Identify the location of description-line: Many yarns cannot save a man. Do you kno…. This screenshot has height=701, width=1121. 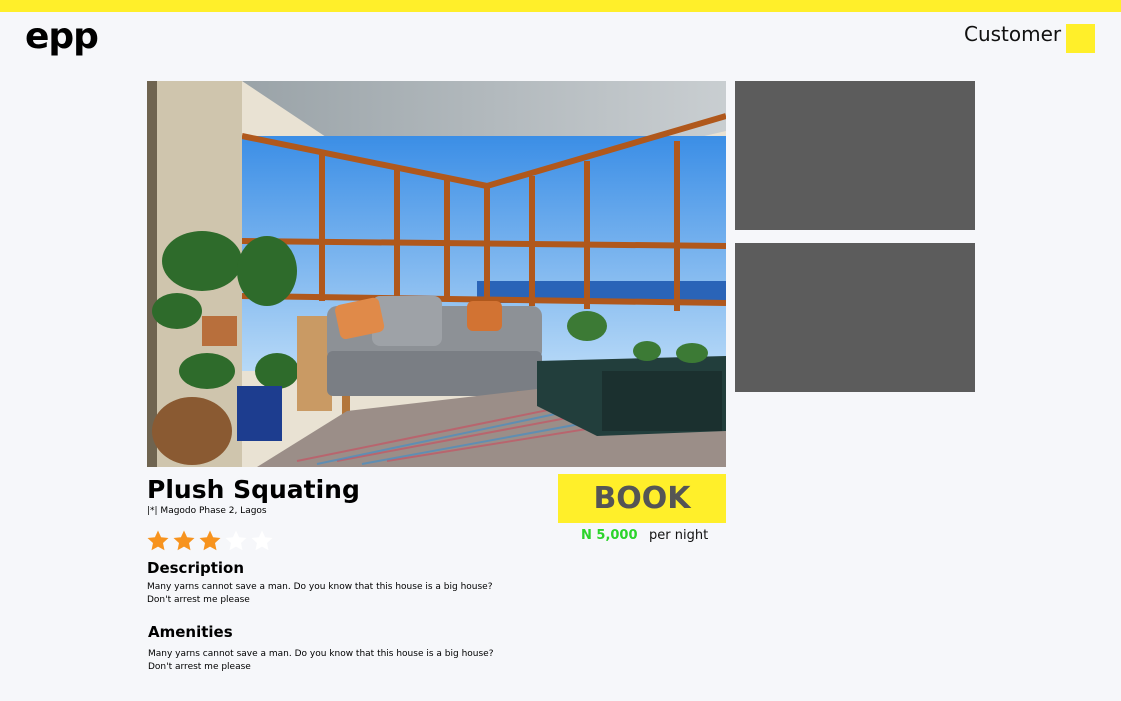
(320, 587).